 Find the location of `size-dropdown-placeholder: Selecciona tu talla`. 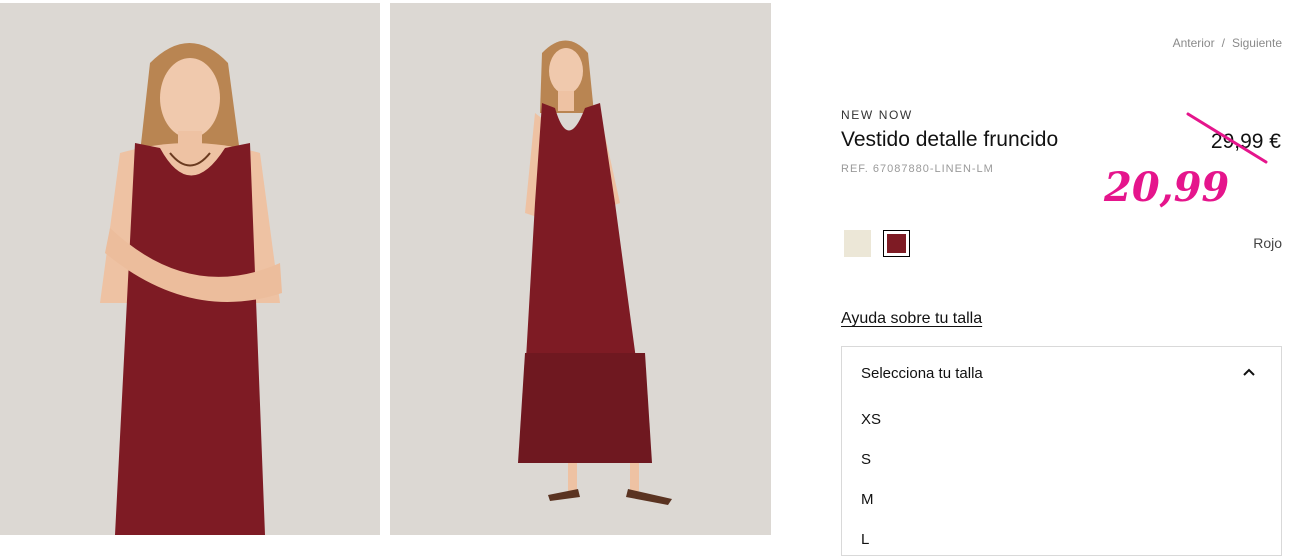

size-dropdown-placeholder: Selecciona tu talla is located at coordinates (922, 373).